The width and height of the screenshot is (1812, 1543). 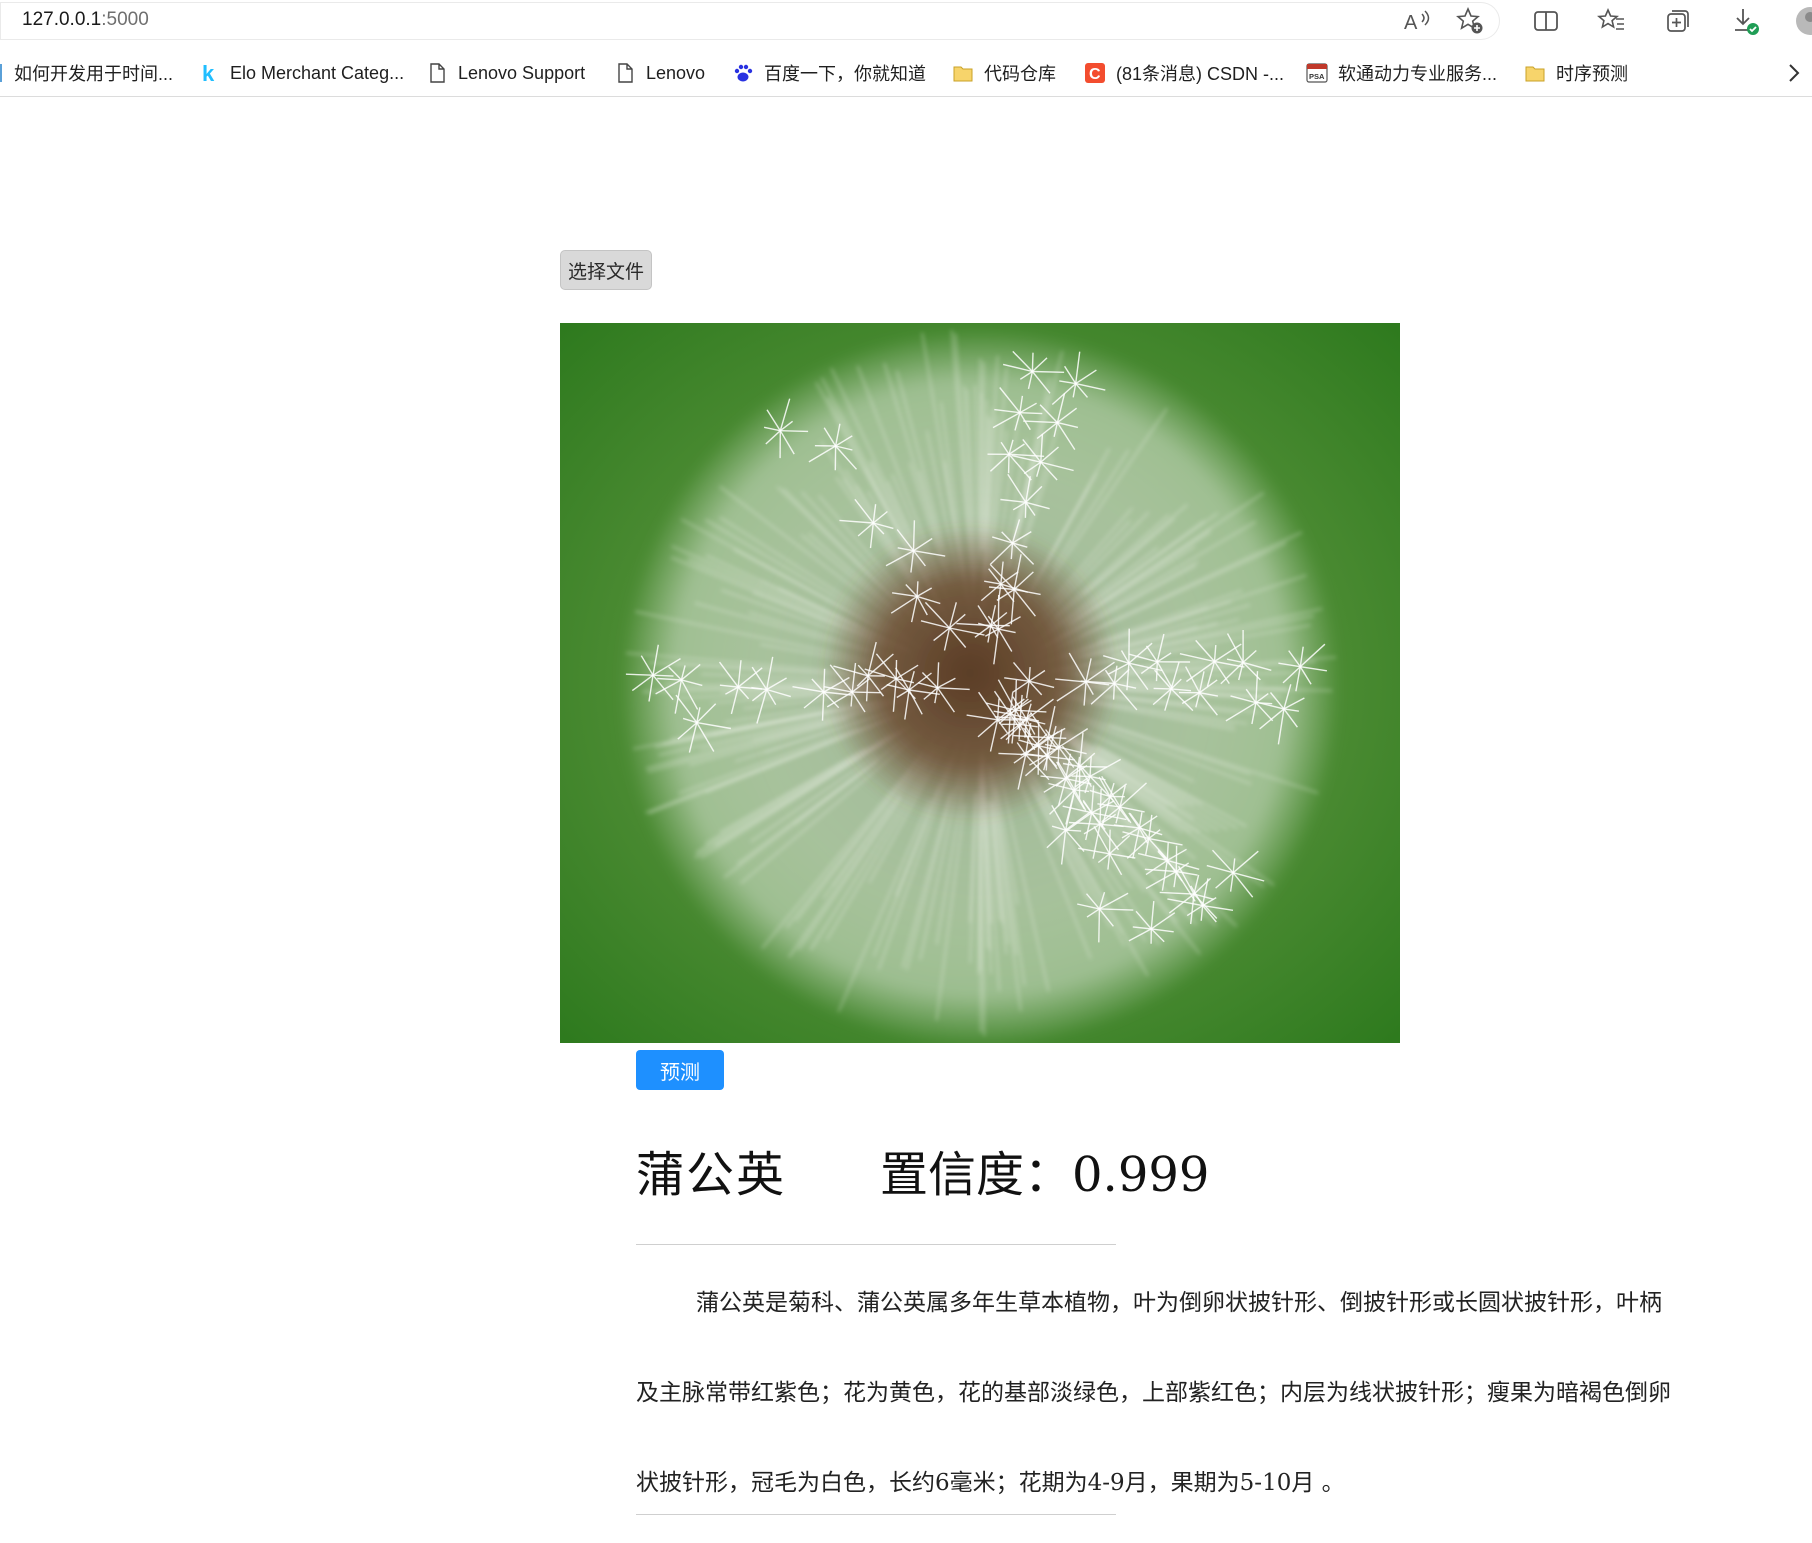 What do you see at coordinates (1612, 21) in the screenshot?
I see `favorites-icon` at bounding box center [1612, 21].